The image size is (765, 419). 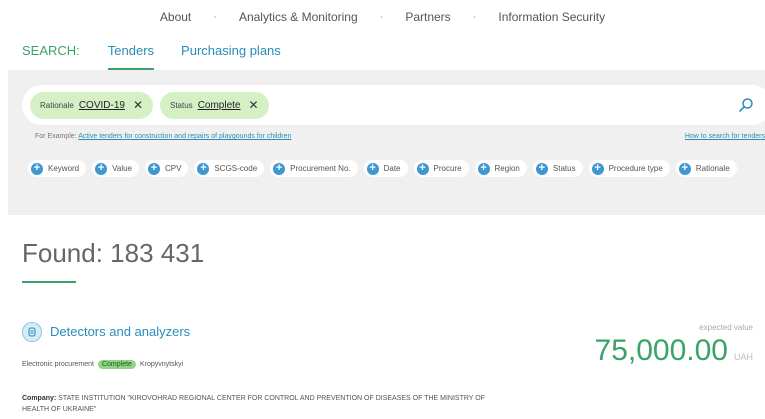 I want to click on filter-status-button: + Status, so click(x=557, y=168).